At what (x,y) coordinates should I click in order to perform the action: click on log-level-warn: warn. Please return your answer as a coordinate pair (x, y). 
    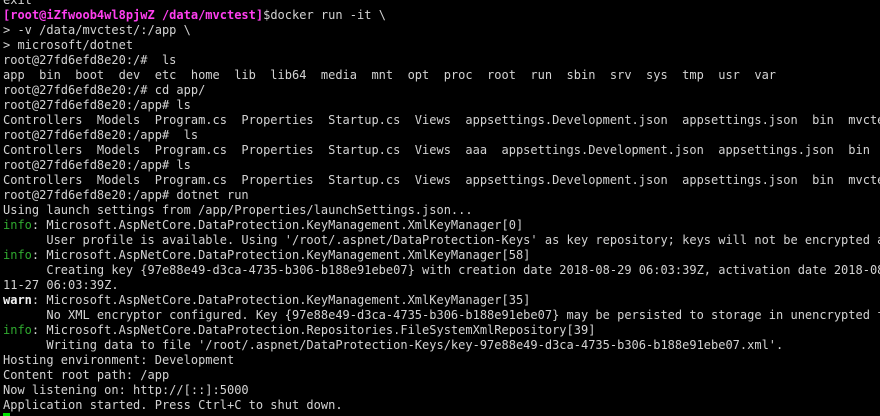
    Looking at the image, I should click on (17, 300).